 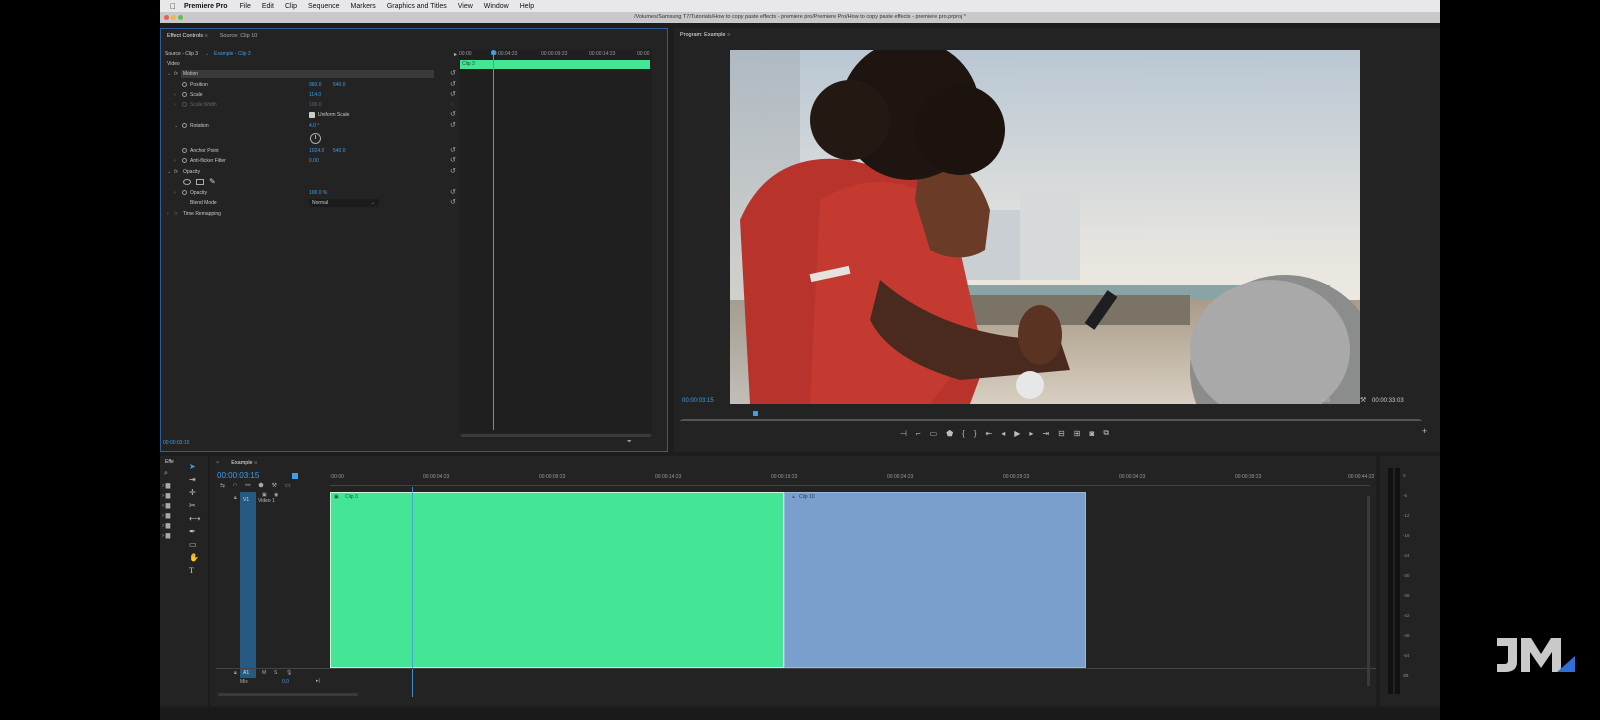 What do you see at coordinates (192, 492) in the screenshot?
I see `ripple-edit-tool-icon: ✛` at bounding box center [192, 492].